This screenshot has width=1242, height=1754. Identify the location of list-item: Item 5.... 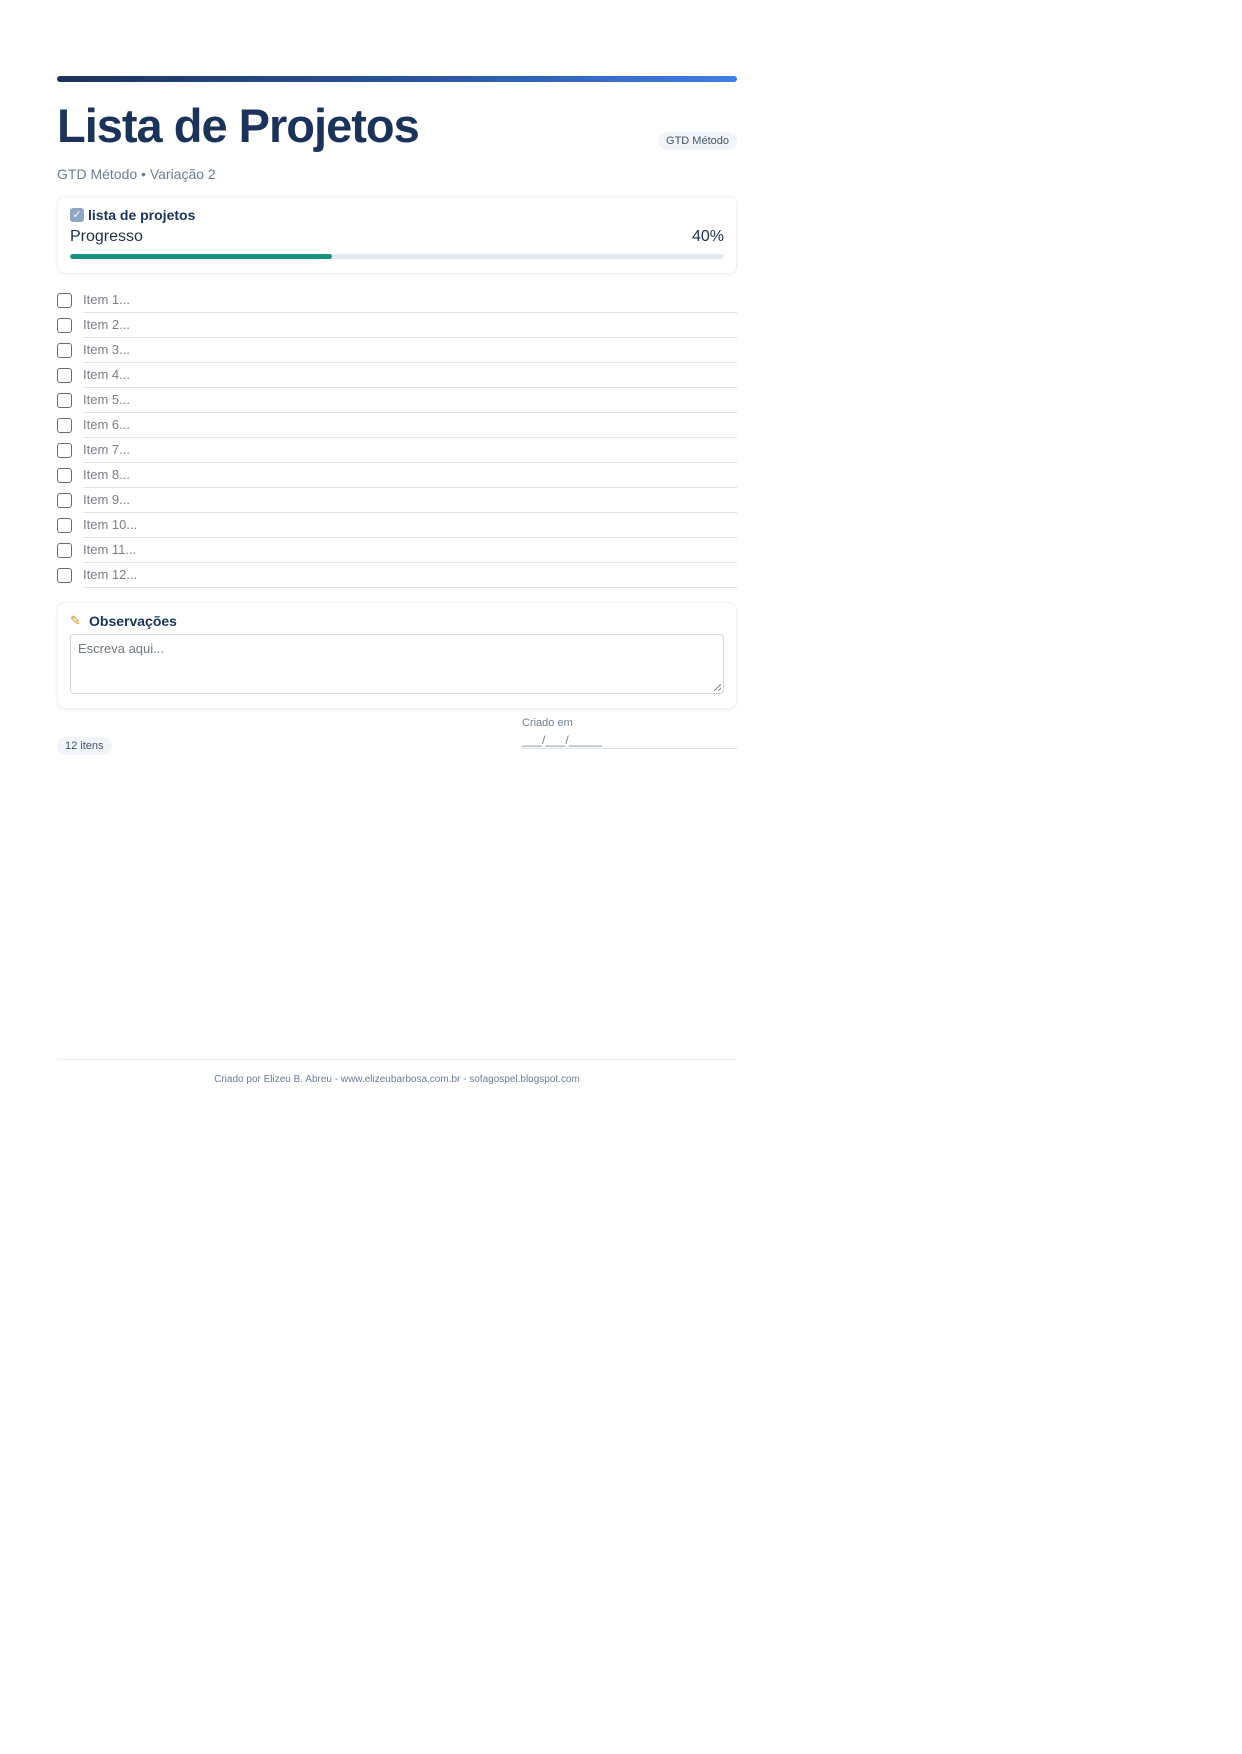
(397, 400).